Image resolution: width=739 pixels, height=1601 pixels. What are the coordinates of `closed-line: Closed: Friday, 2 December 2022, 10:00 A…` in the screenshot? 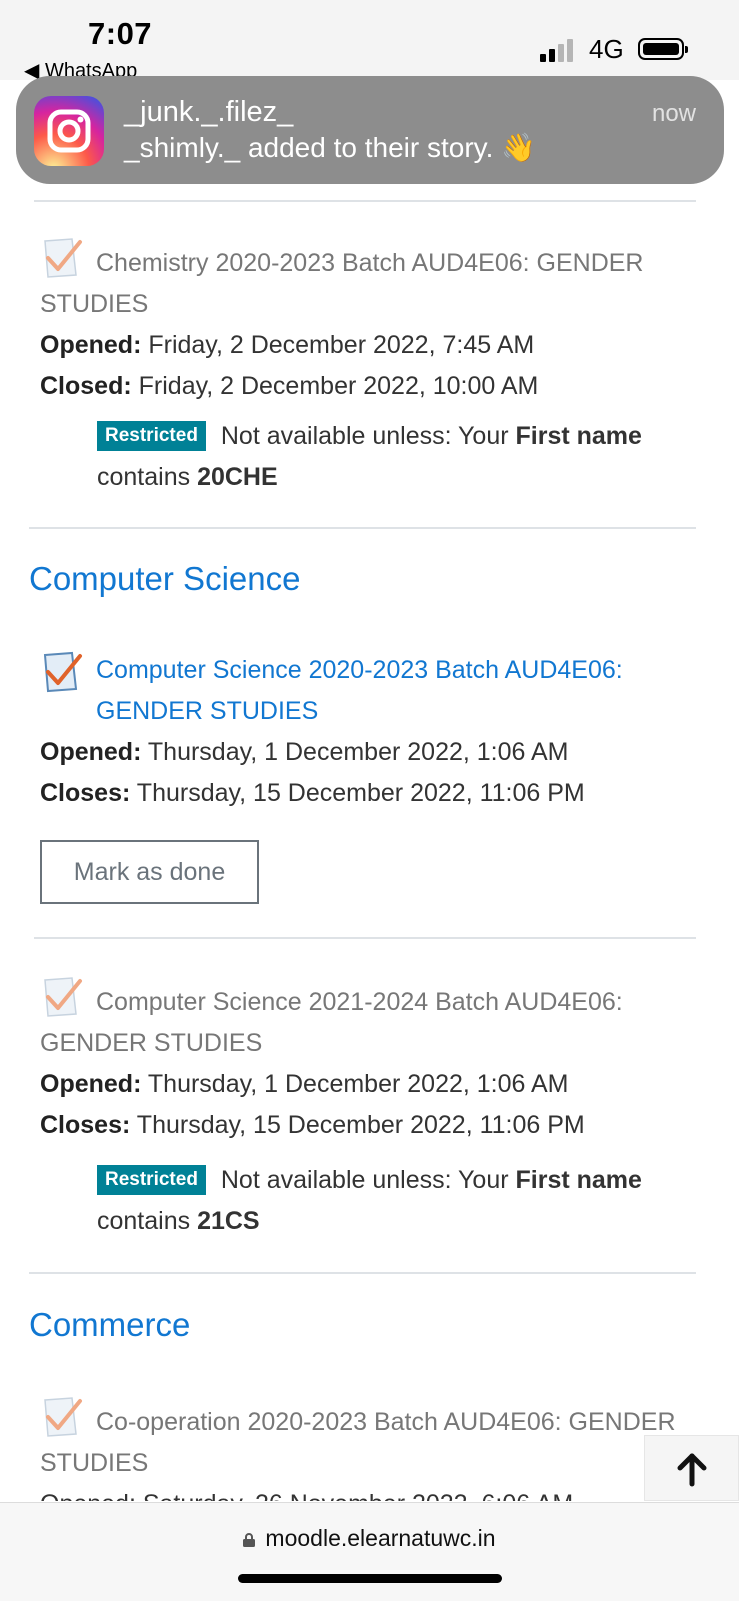 It's located at (289, 386).